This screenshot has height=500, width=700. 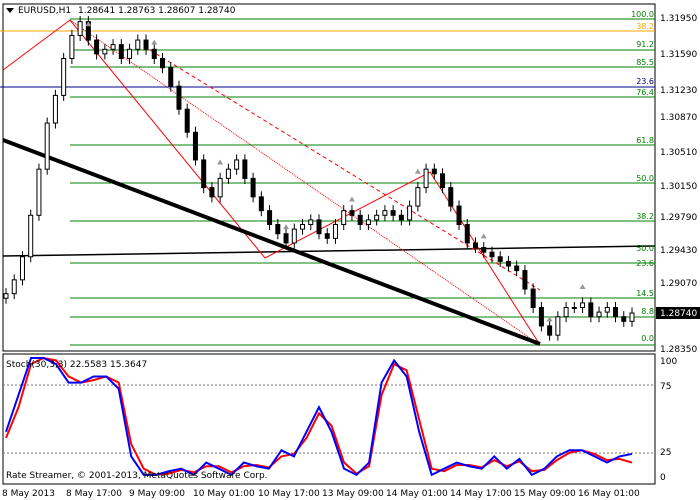 What do you see at coordinates (157, 494) in the screenshot?
I see `time-tick: 9 May 09:00` at bounding box center [157, 494].